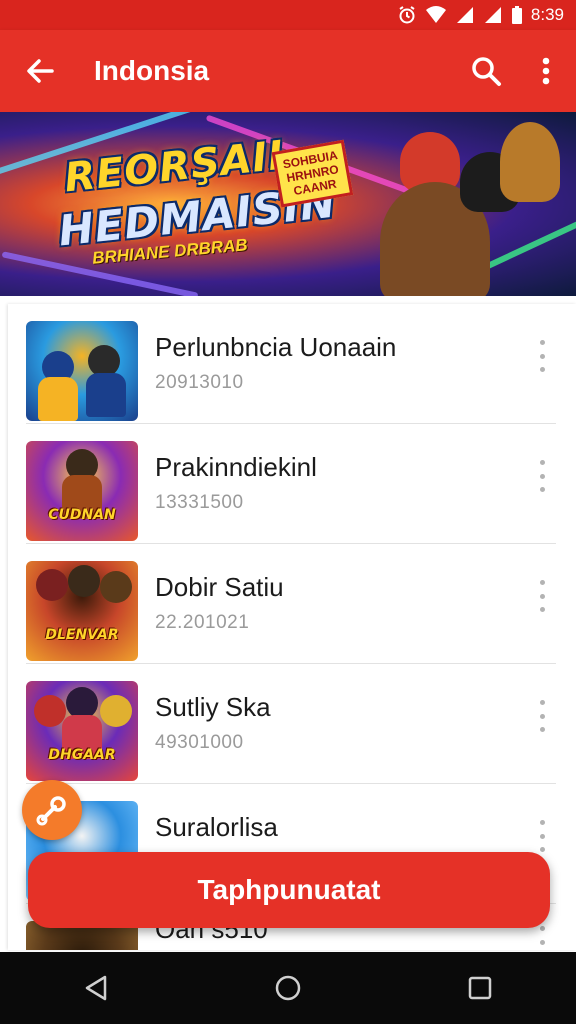 Image resolution: width=576 pixels, height=1024 pixels. Describe the element at coordinates (435, 14) in the screenshot. I see `wifi-icon` at that location.